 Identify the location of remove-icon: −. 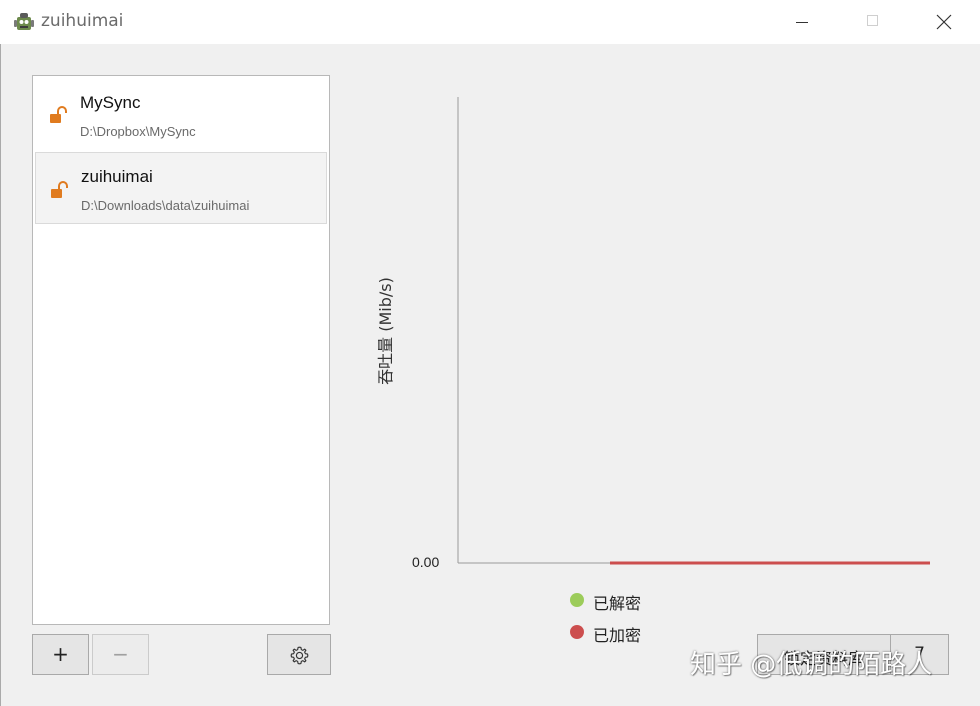
(120, 654).